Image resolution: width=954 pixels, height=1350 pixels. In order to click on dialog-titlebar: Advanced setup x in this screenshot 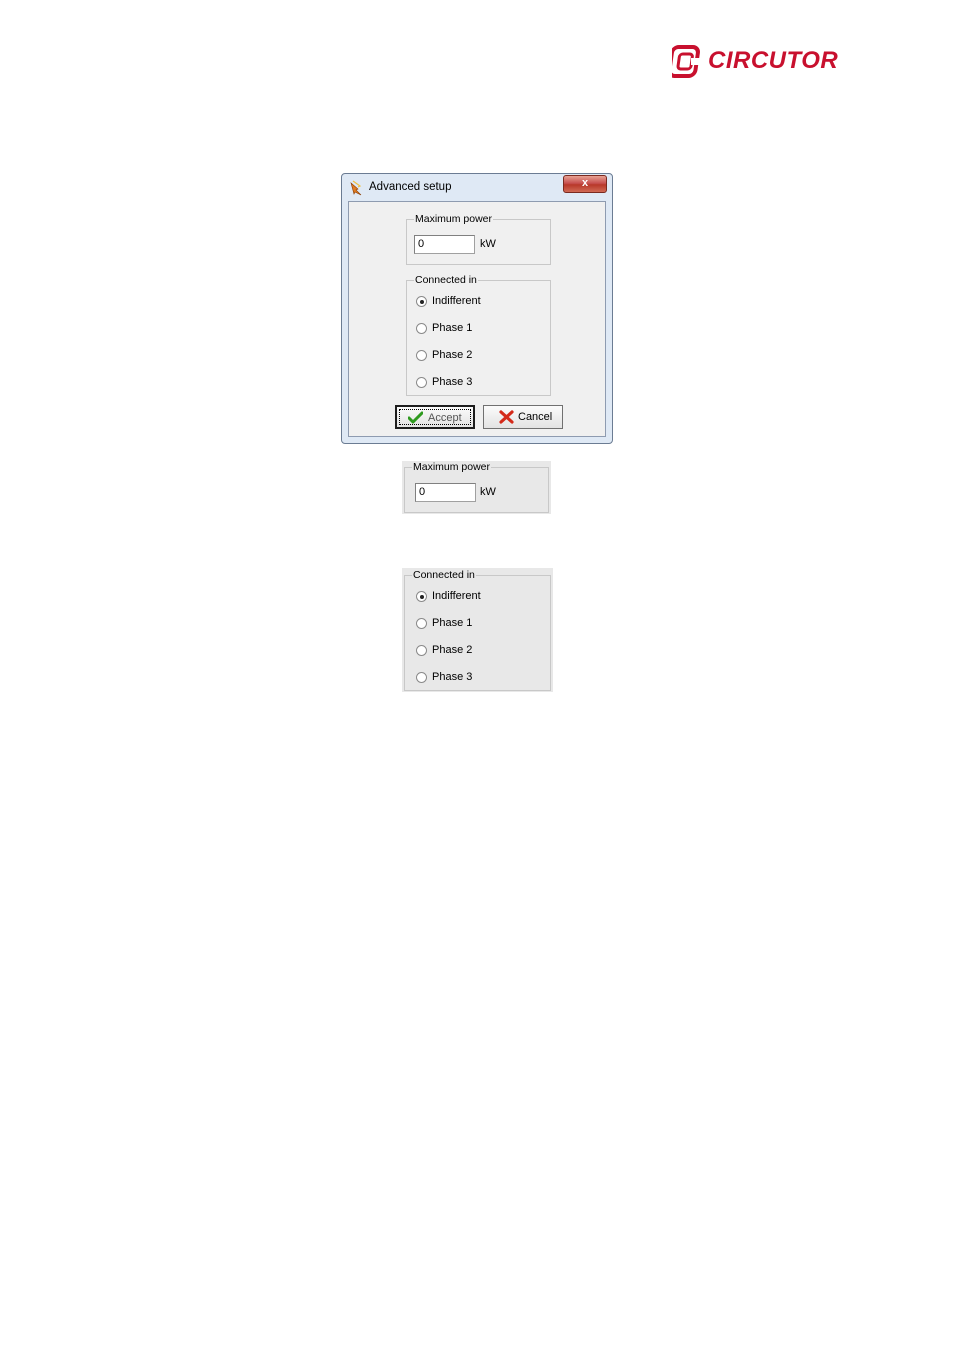, I will do `click(477, 187)`.